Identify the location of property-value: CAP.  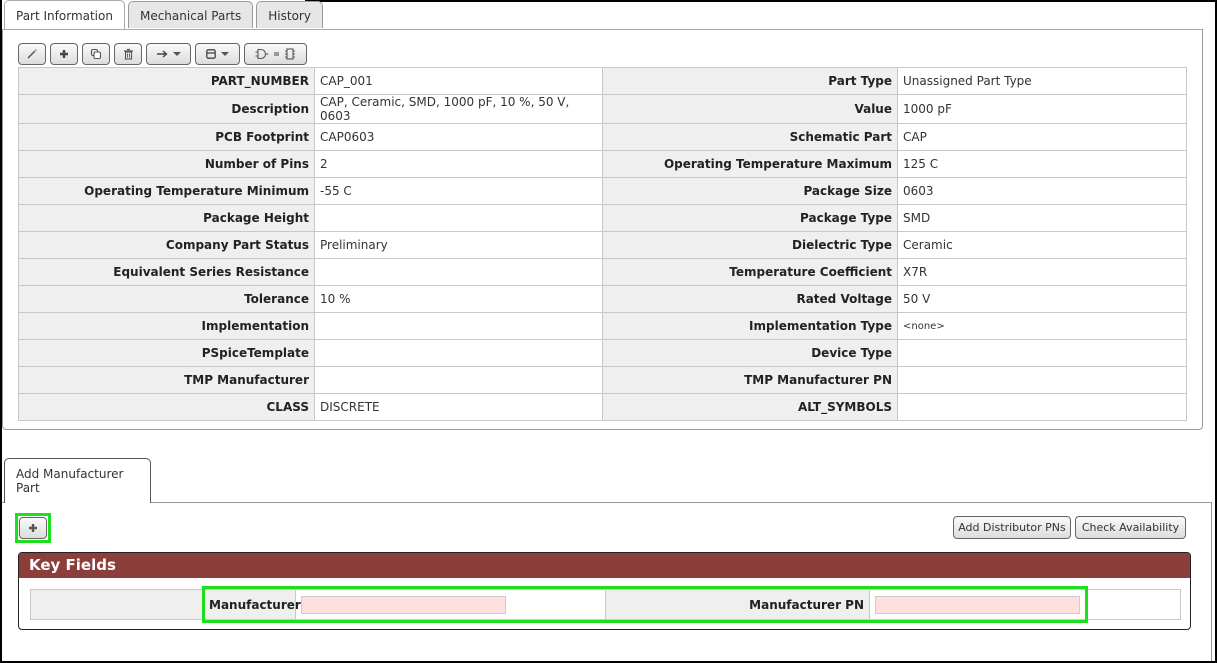
(1042, 137).